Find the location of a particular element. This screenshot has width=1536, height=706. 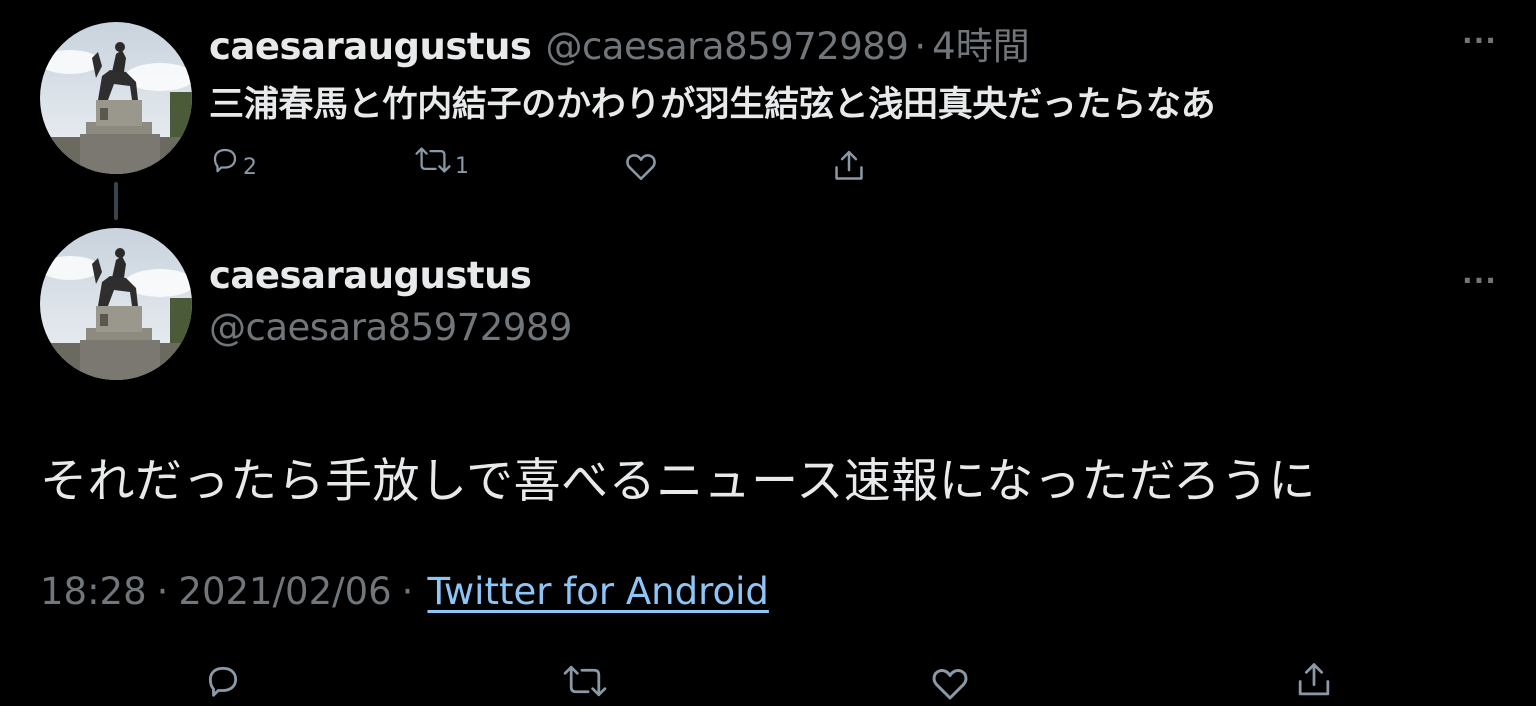

tweet-time: 18:28 is located at coordinates (93, 591).